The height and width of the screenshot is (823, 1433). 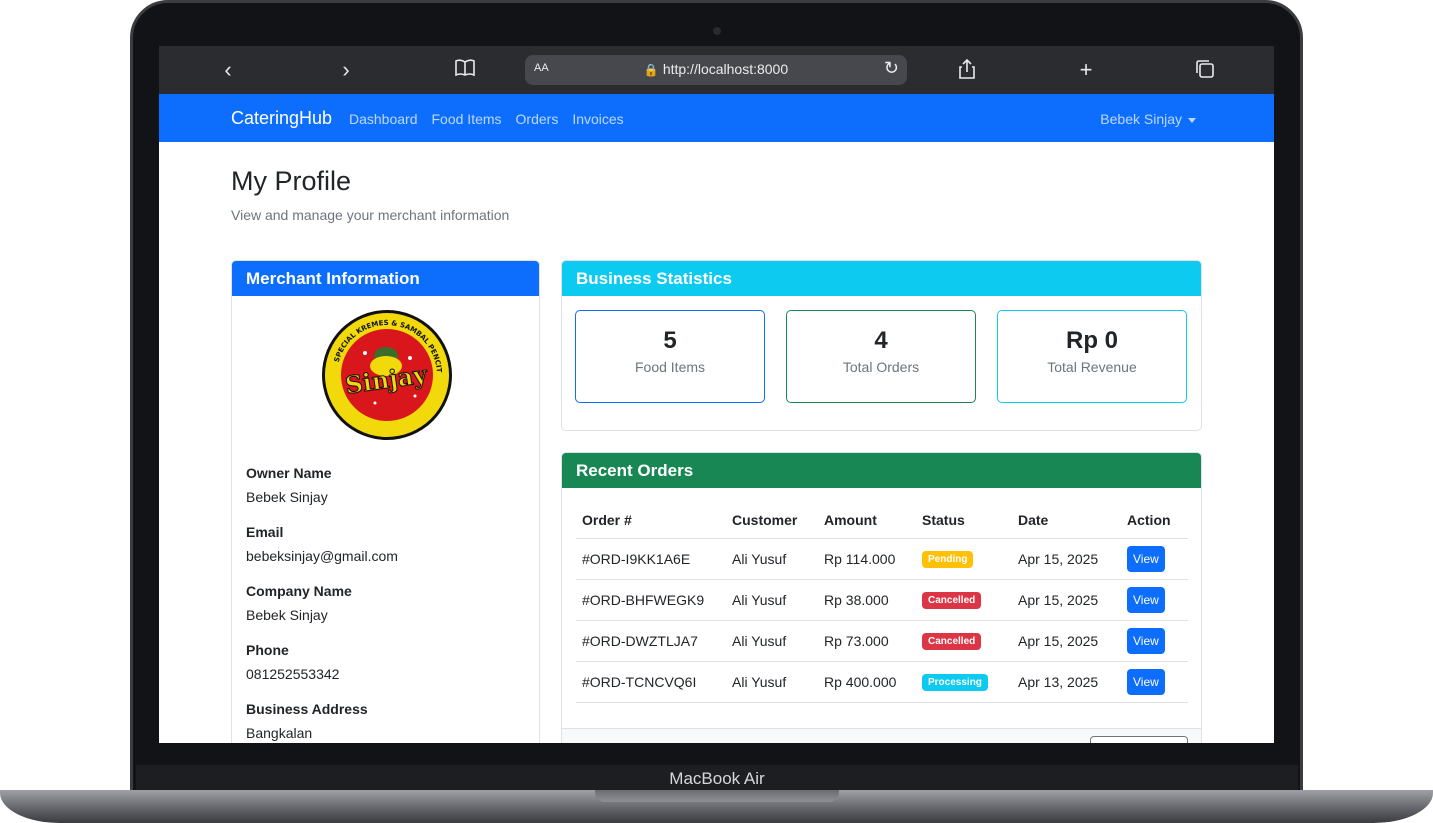 What do you see at coordinates (597, 119) in the screenshot?
I see `nav-link-invoices: Invoices` at bounding box center [597, 119].